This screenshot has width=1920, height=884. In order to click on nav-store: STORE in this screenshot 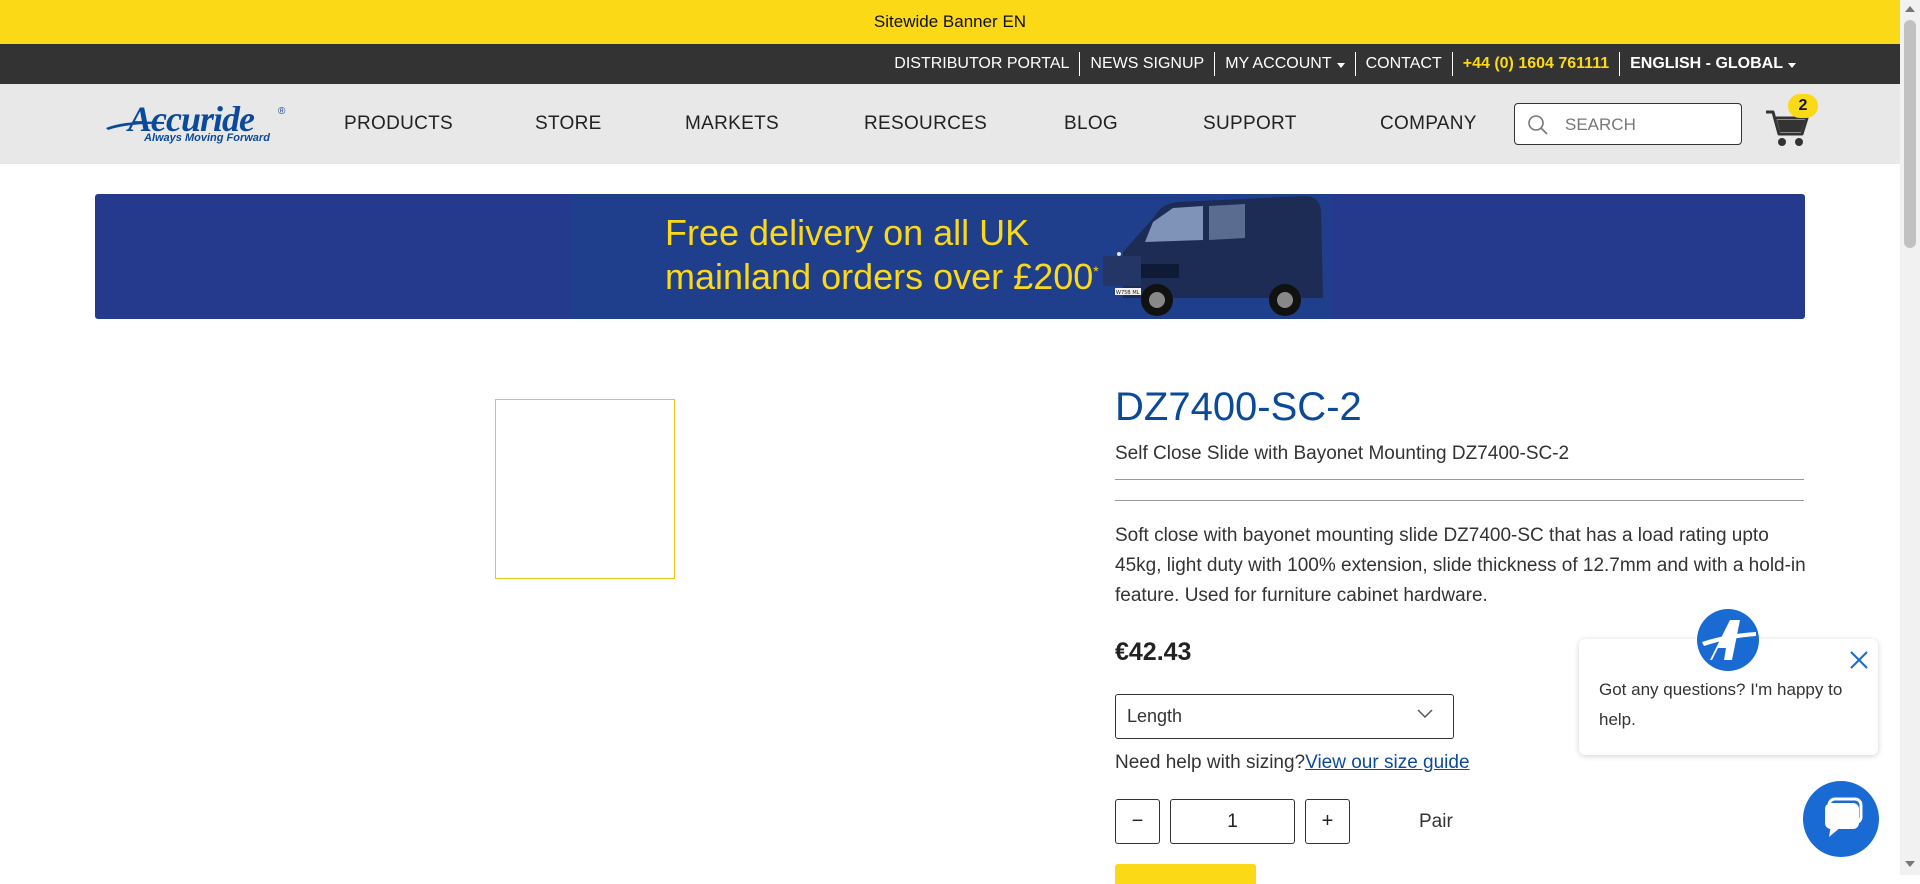, I will do `click(568, 124)`.